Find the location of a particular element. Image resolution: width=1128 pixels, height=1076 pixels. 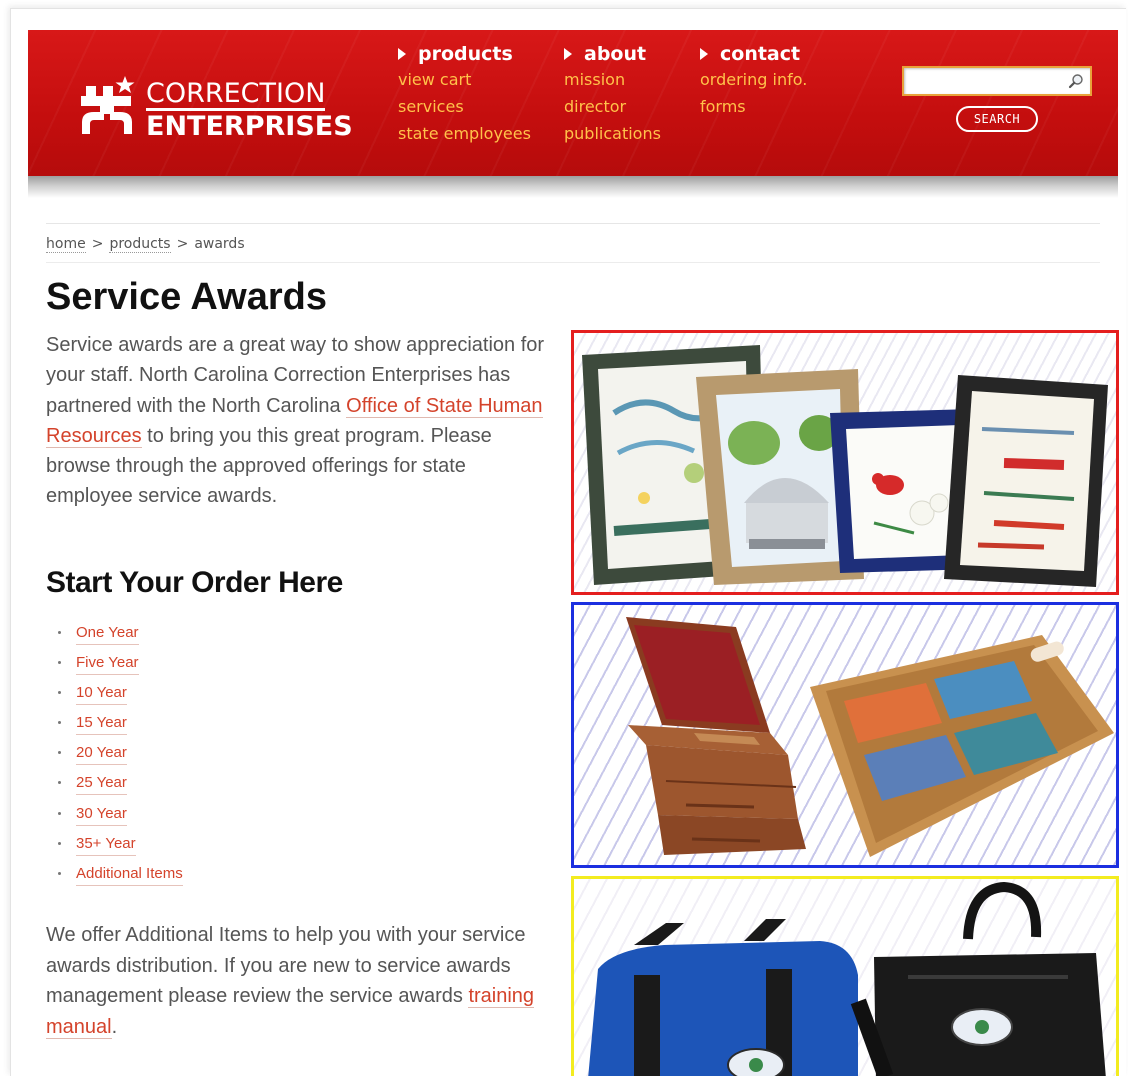

serving-tray is located at coordinates (962, 746).